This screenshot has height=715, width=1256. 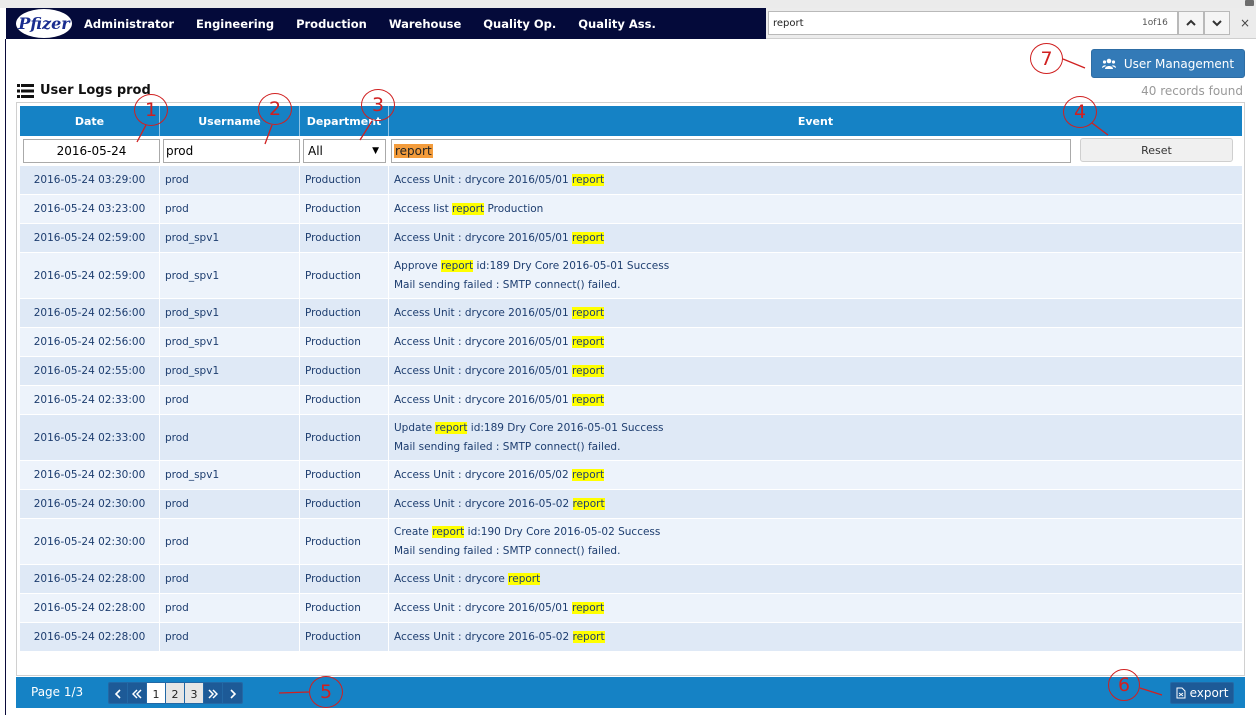 I want to click on department-filter-select: All ▼, so click(x=344, y=151).